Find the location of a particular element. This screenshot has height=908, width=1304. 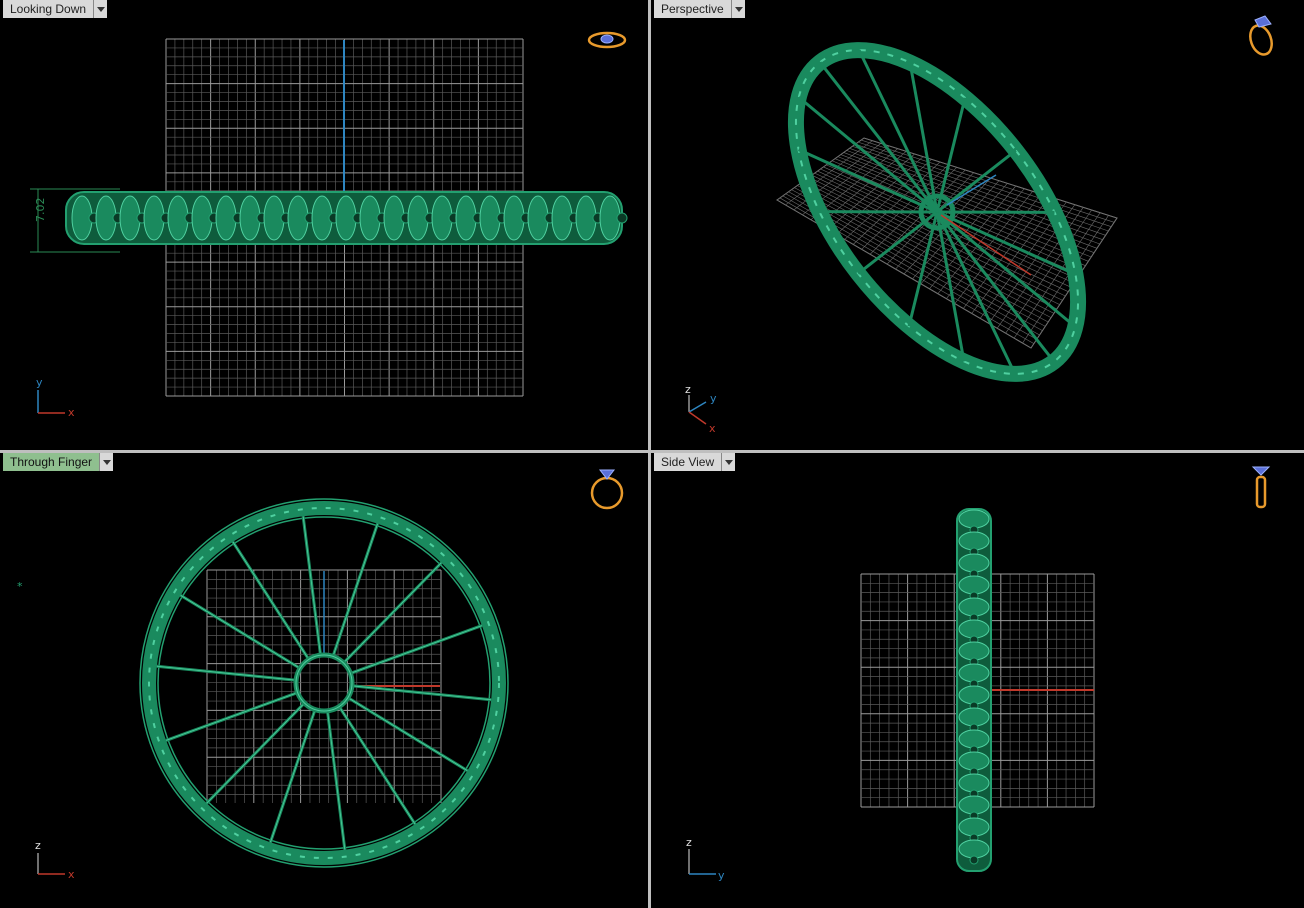

viewport-divider-vertical is located at coordinates (649, 454).